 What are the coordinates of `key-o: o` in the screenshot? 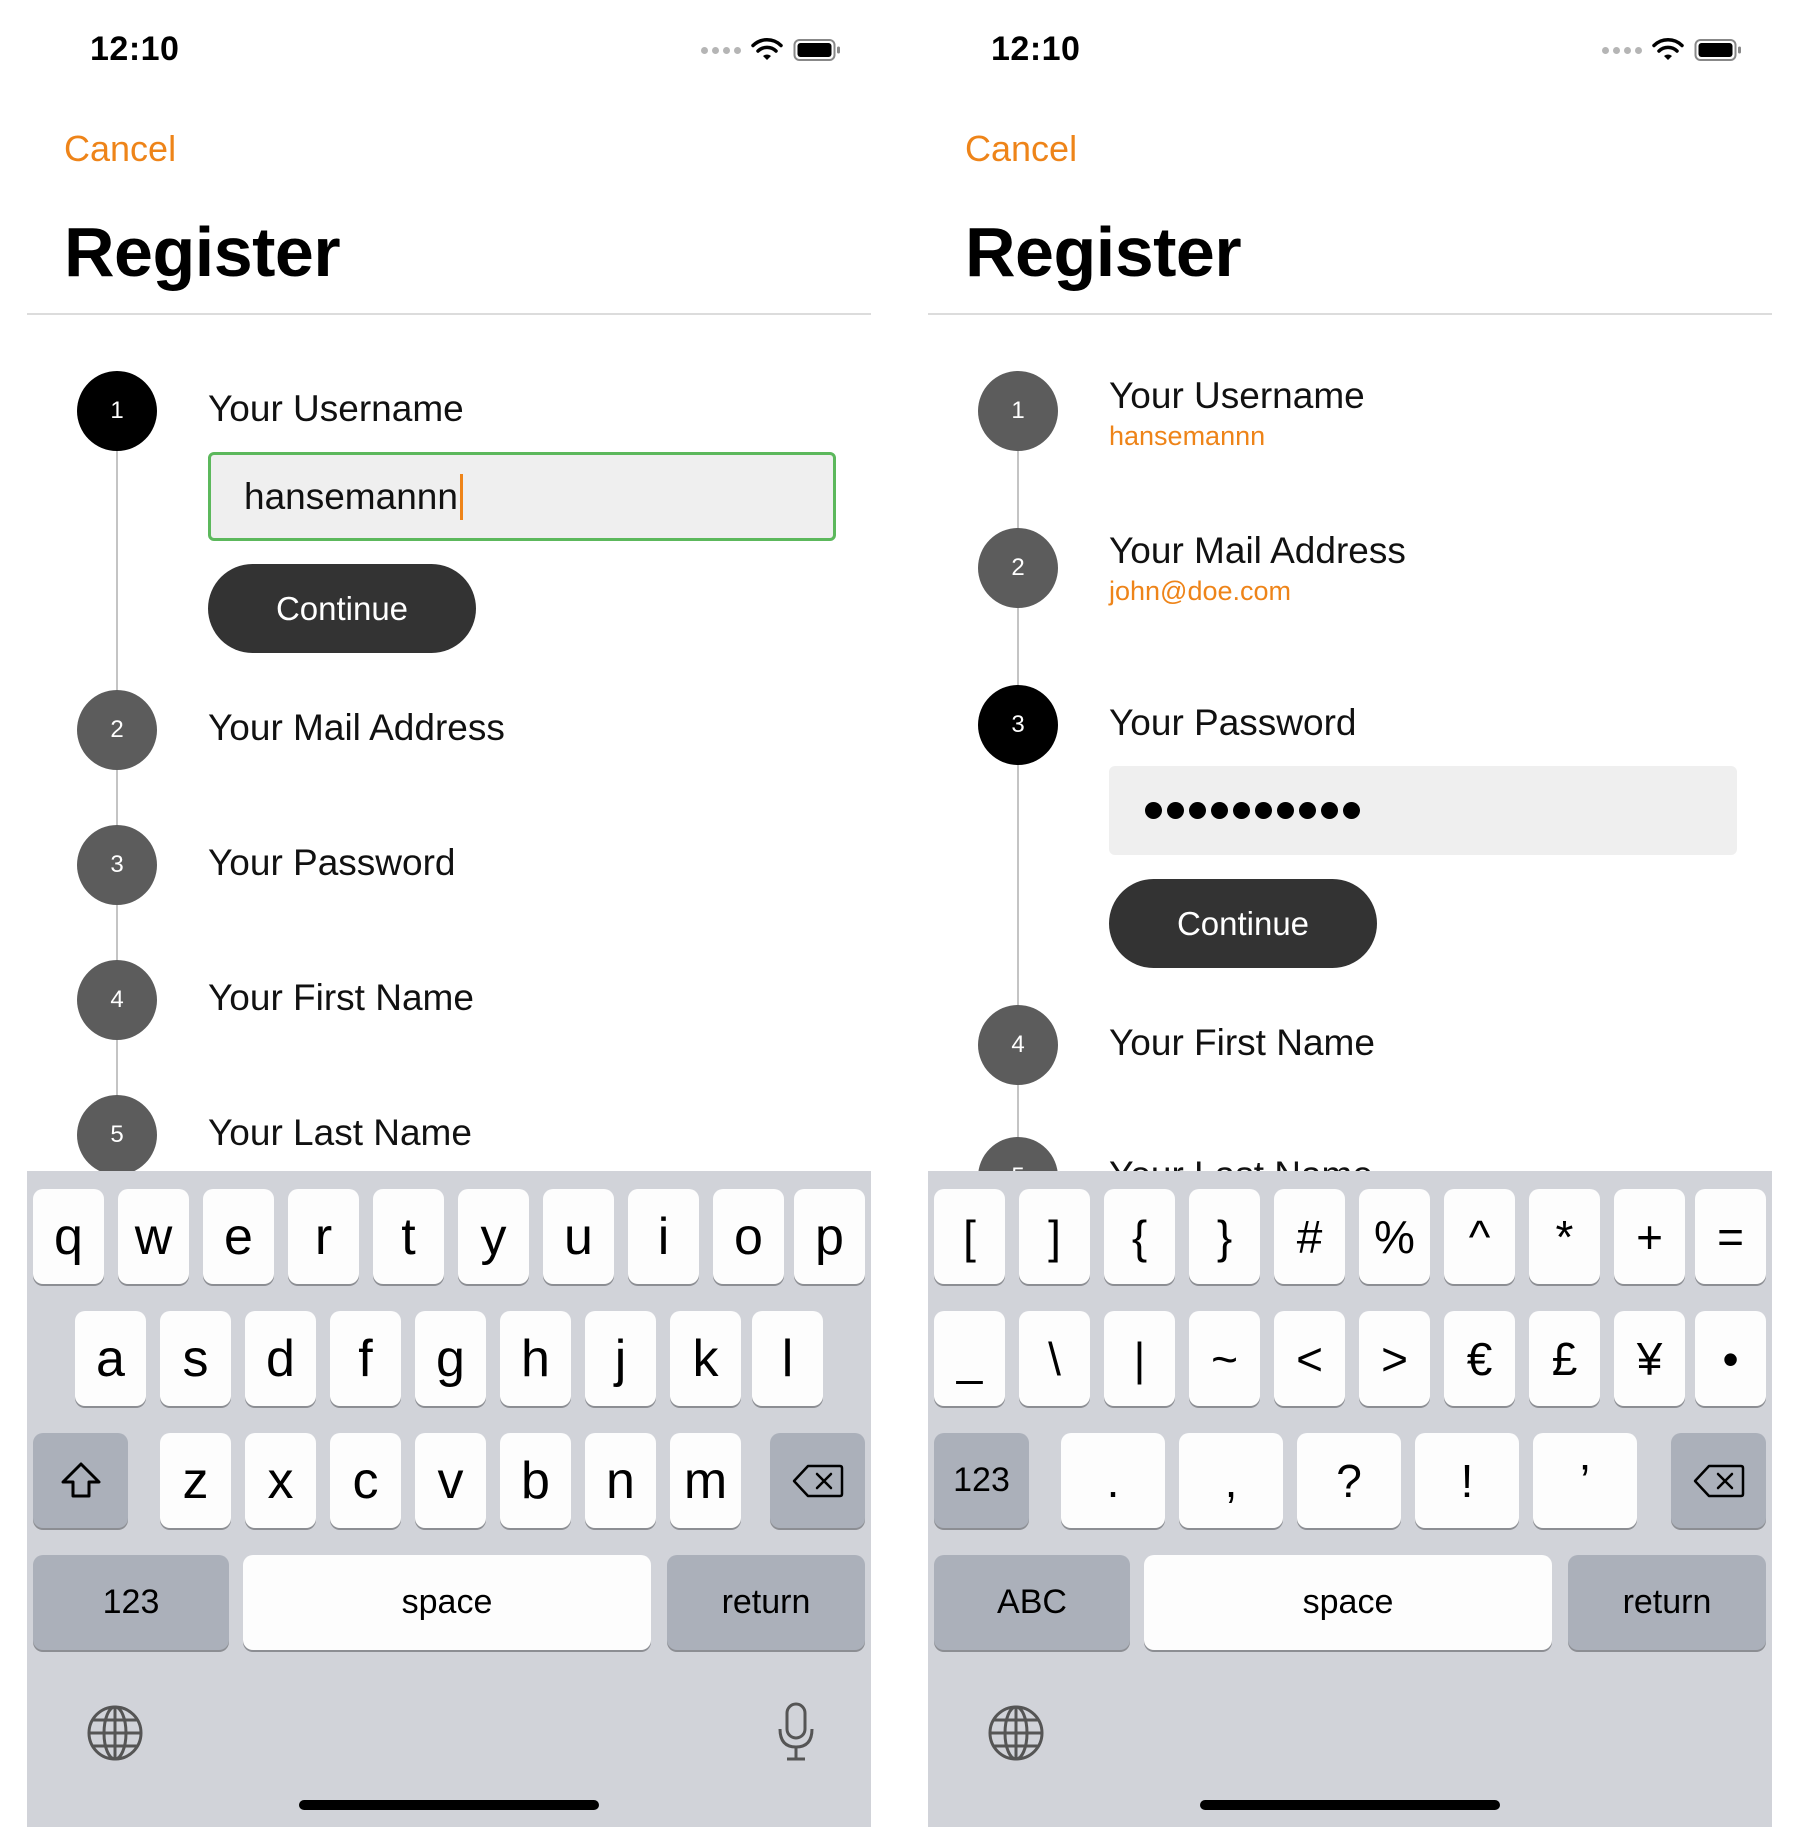 It's located at (748, 1236).